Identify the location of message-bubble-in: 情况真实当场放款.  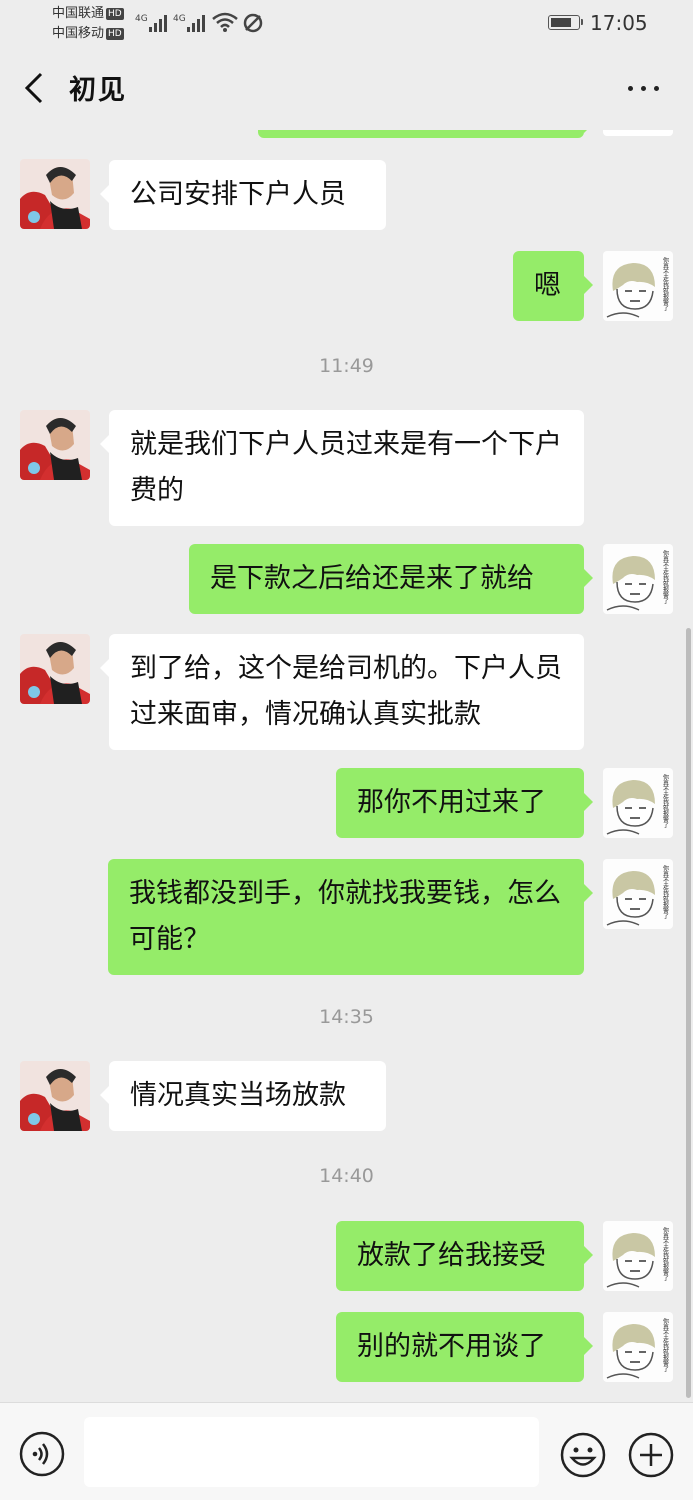
(243, 1096).